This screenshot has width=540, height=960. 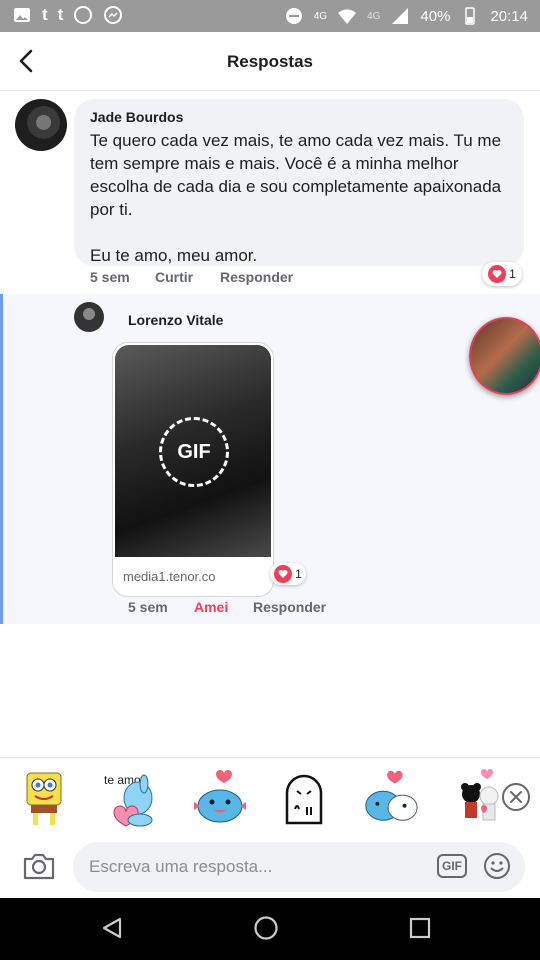 I want to click on tumblr-icon-2: t, so click(x=60, y=14).